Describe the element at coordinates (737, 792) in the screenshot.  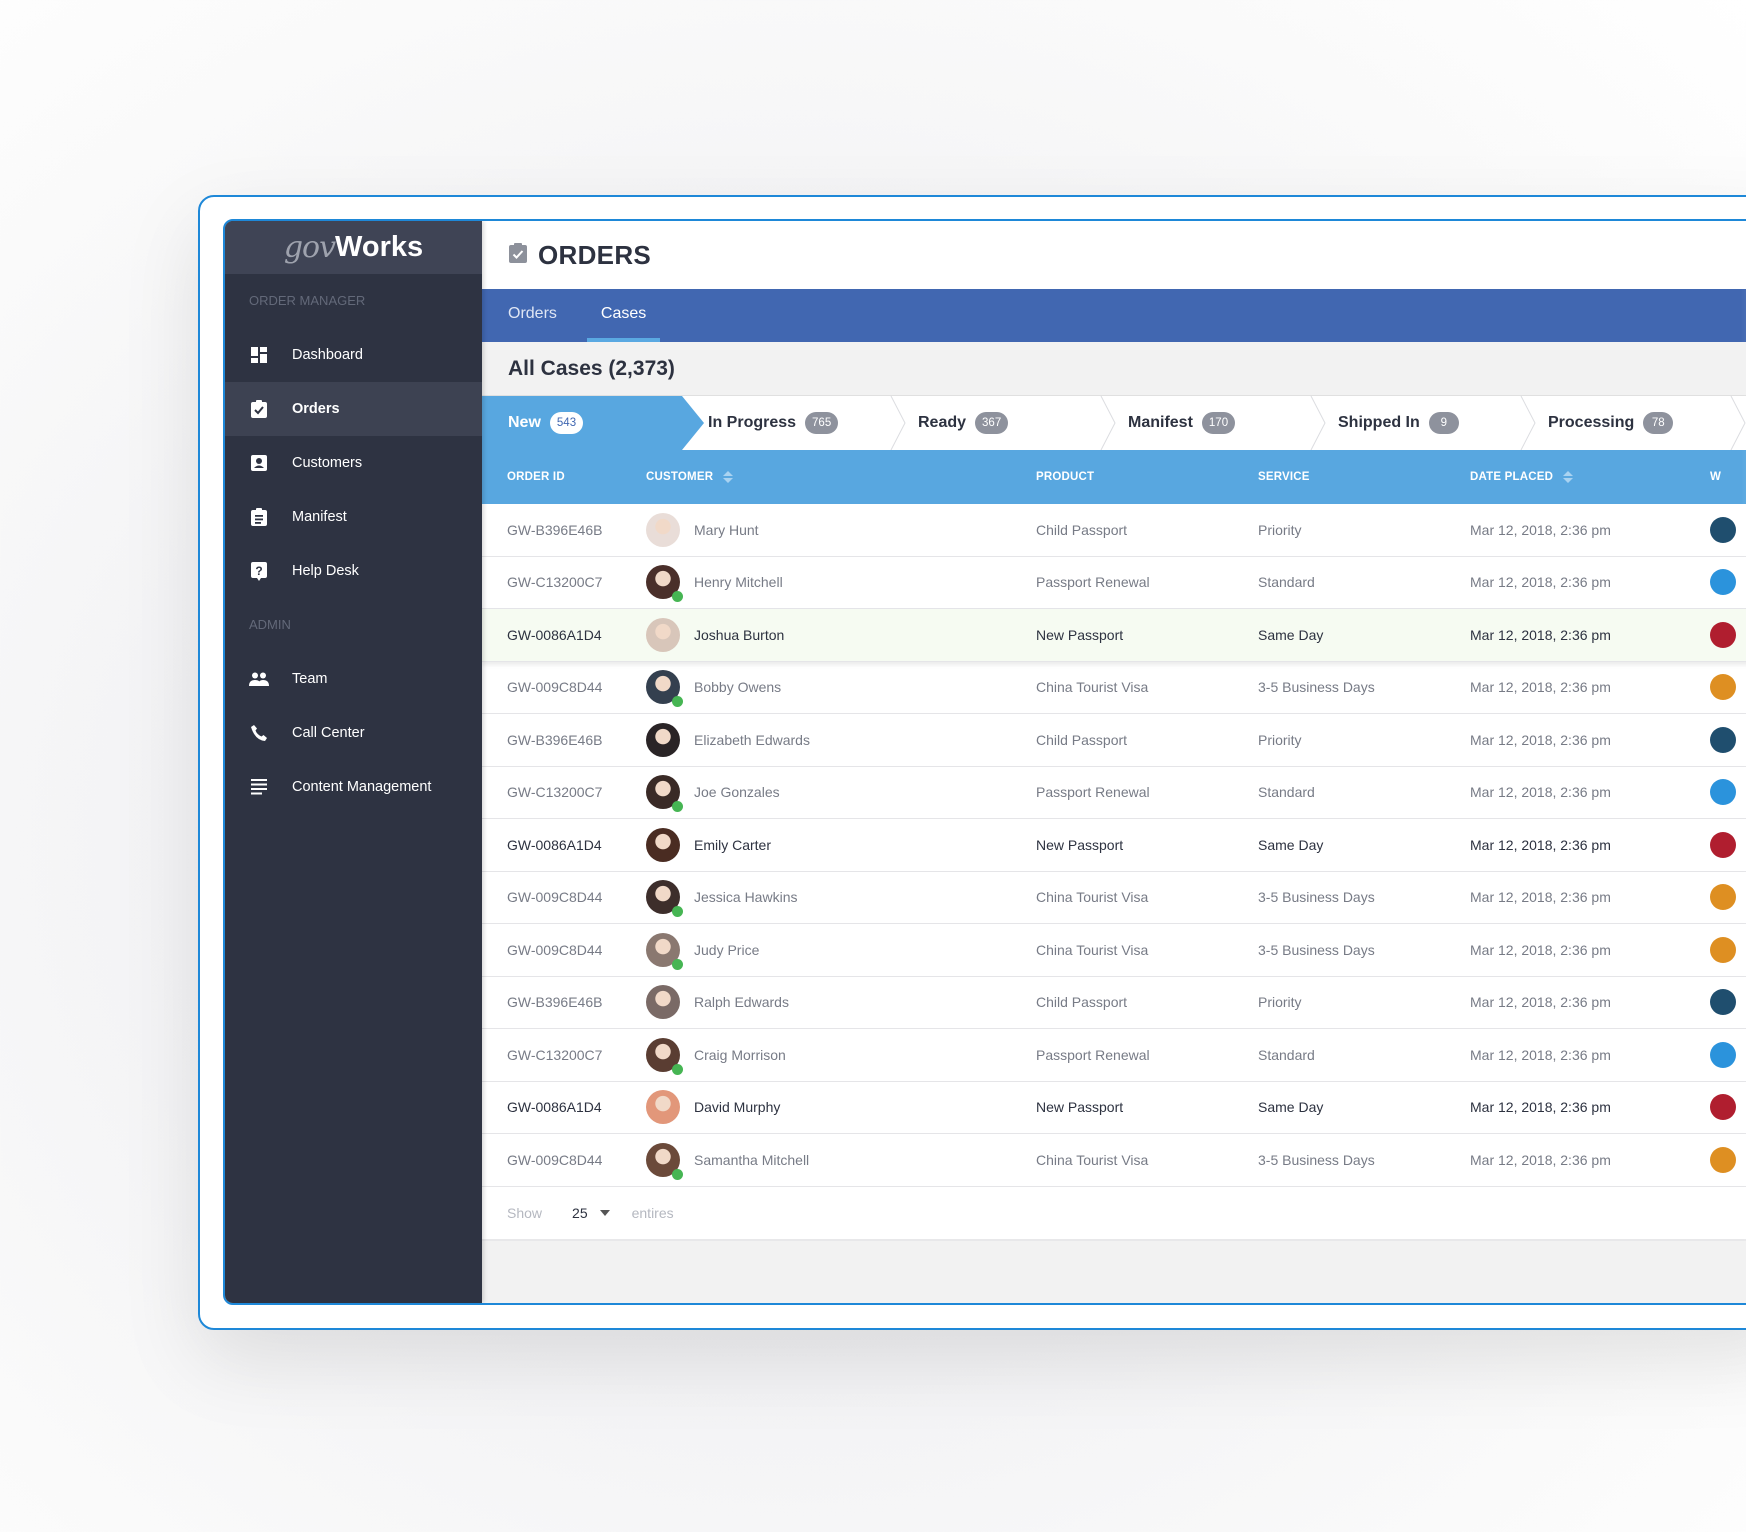
I see `customer-name: Joe Gonzales` at that location.